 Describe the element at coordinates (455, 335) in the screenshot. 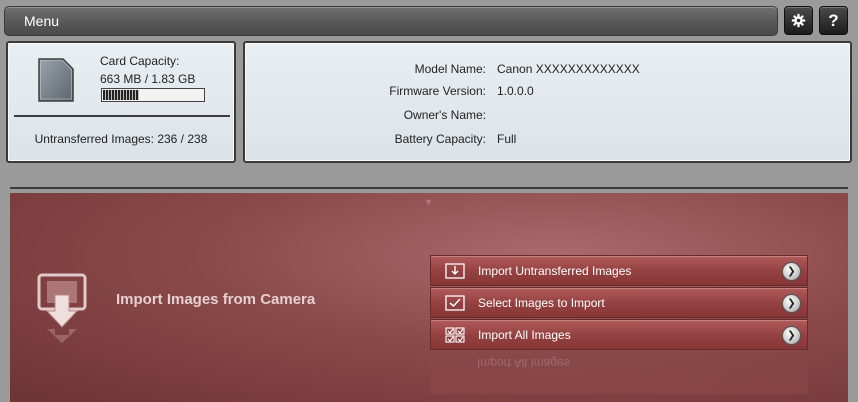

I see `import-all-icon` at that location.